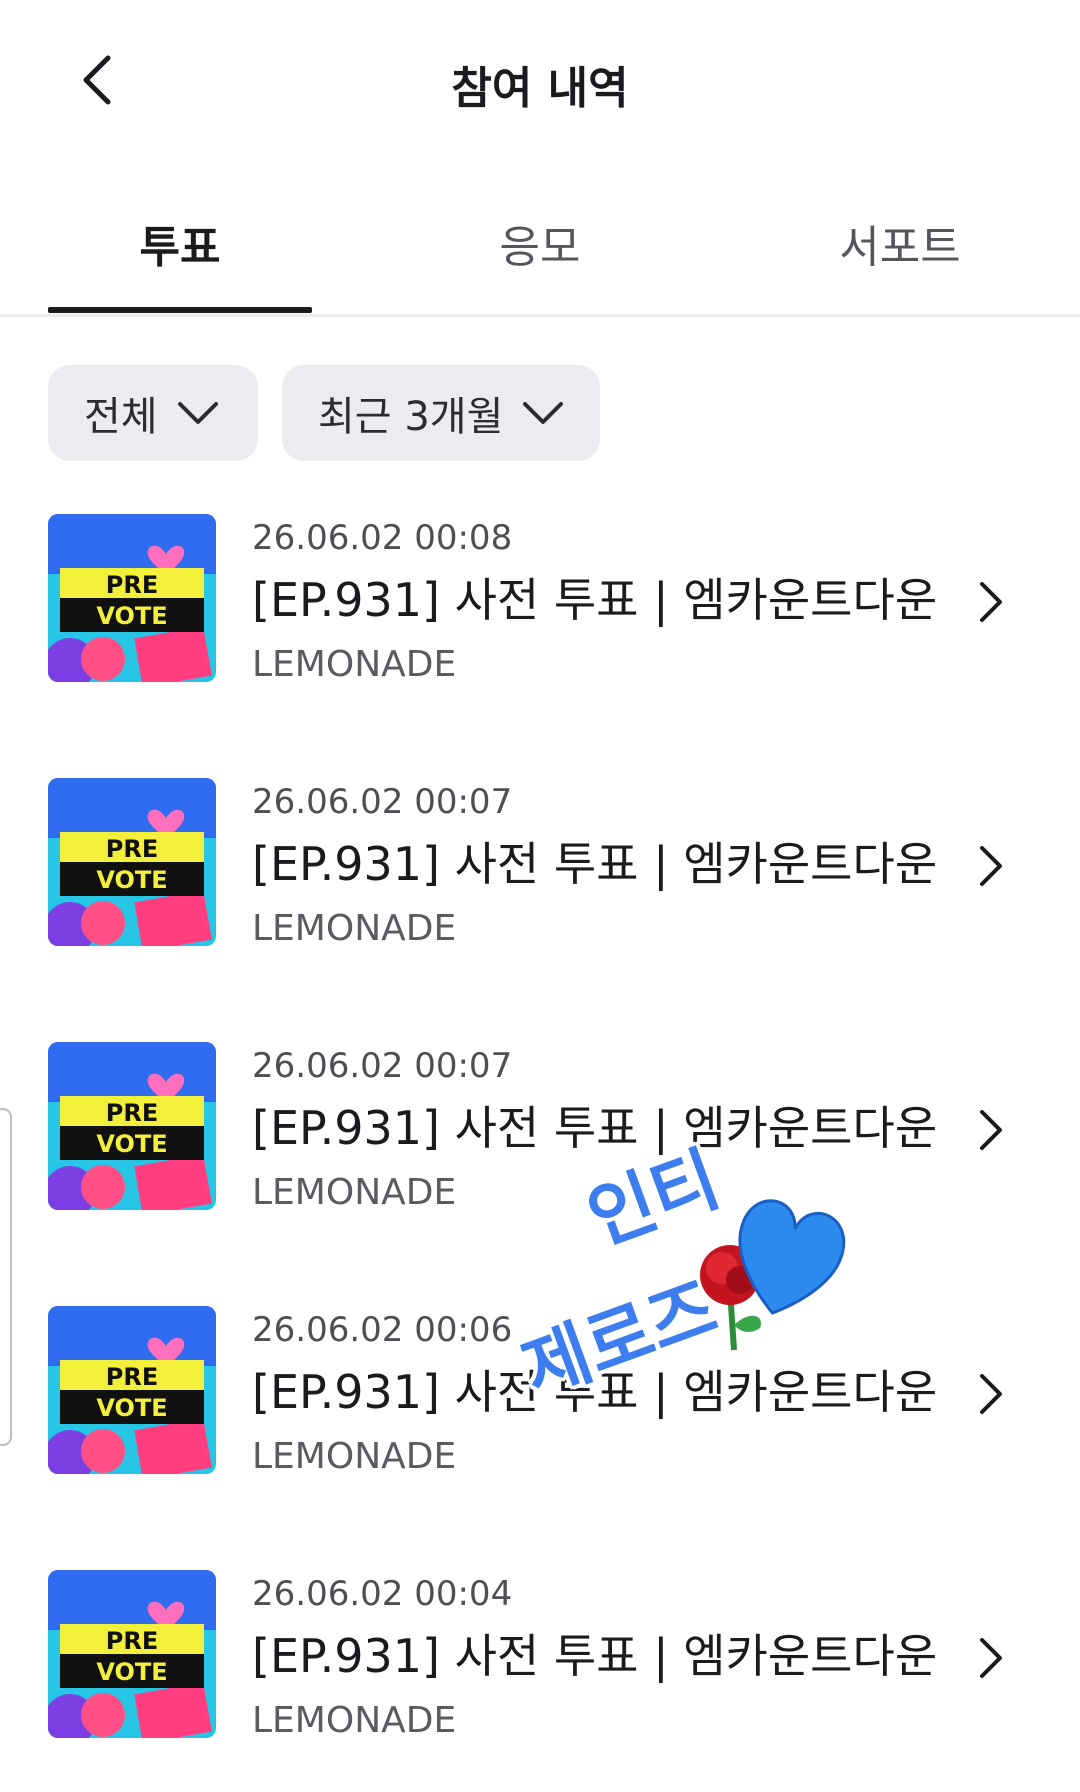 The width and height of the screenshot is (1080, 1792). What do you see at coordinates (382, 538) in the screenshot?
I see `item-date: 26.06.02 00:08` at bounding box center [382, 538].